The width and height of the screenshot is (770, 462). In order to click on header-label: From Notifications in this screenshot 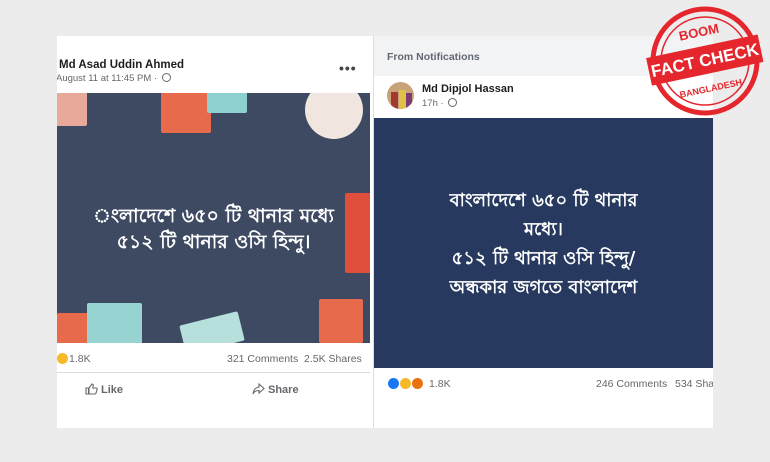, I will do `click(433, 57)`.